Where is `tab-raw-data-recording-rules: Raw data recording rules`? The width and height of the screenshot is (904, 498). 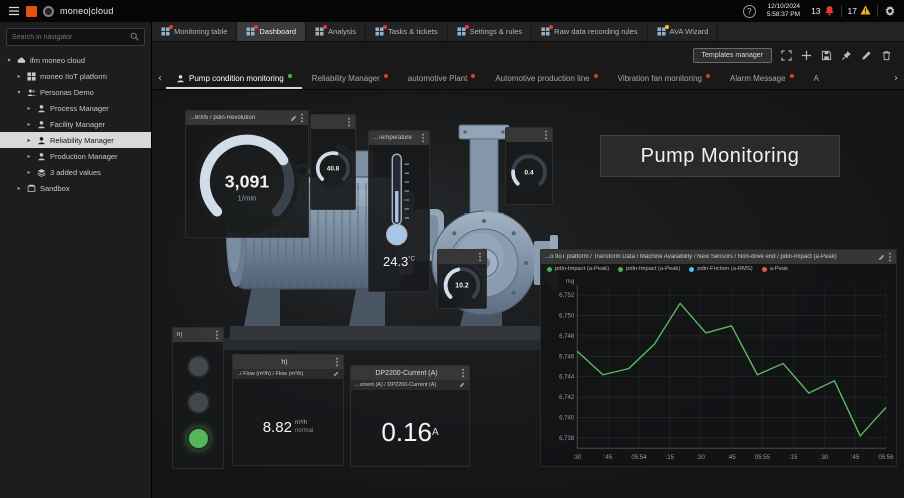
tab-raw-data-recording-rules: Raw data recording rules is located at coordinates (590, 31).